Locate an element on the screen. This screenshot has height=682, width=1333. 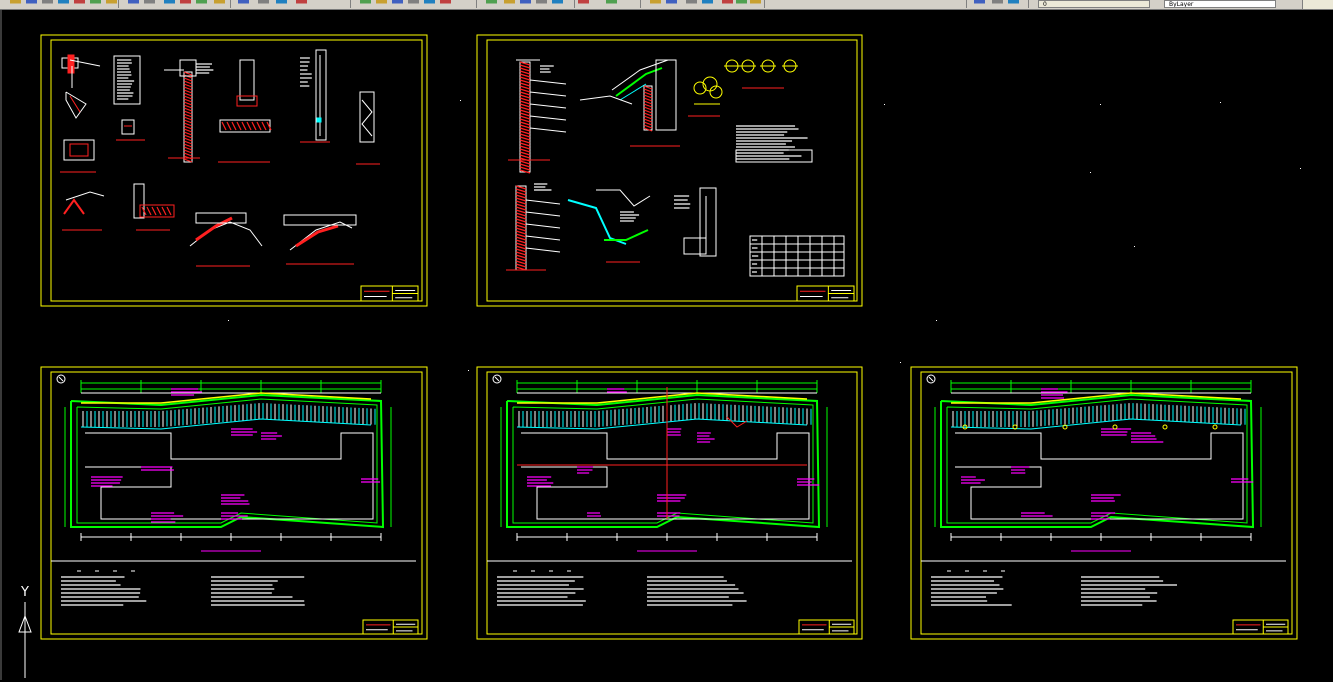
toolbar-scroll is located at coordinates (1317, 4).